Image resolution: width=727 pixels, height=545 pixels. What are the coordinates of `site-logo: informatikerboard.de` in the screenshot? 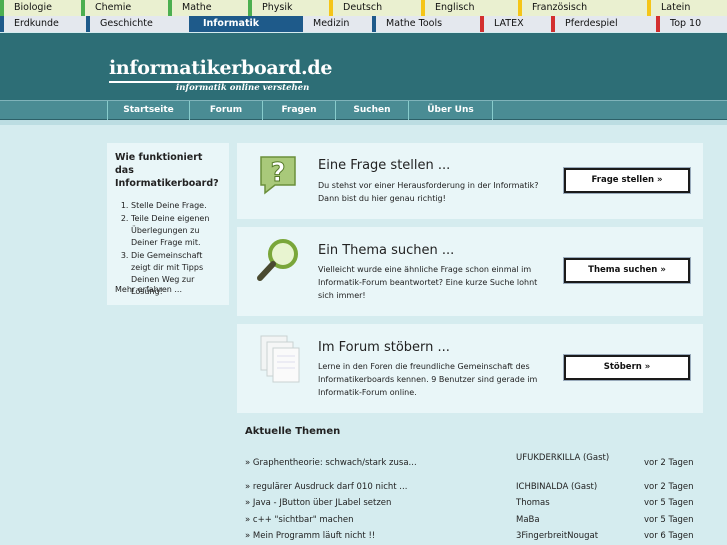 It's located at (220, 68).